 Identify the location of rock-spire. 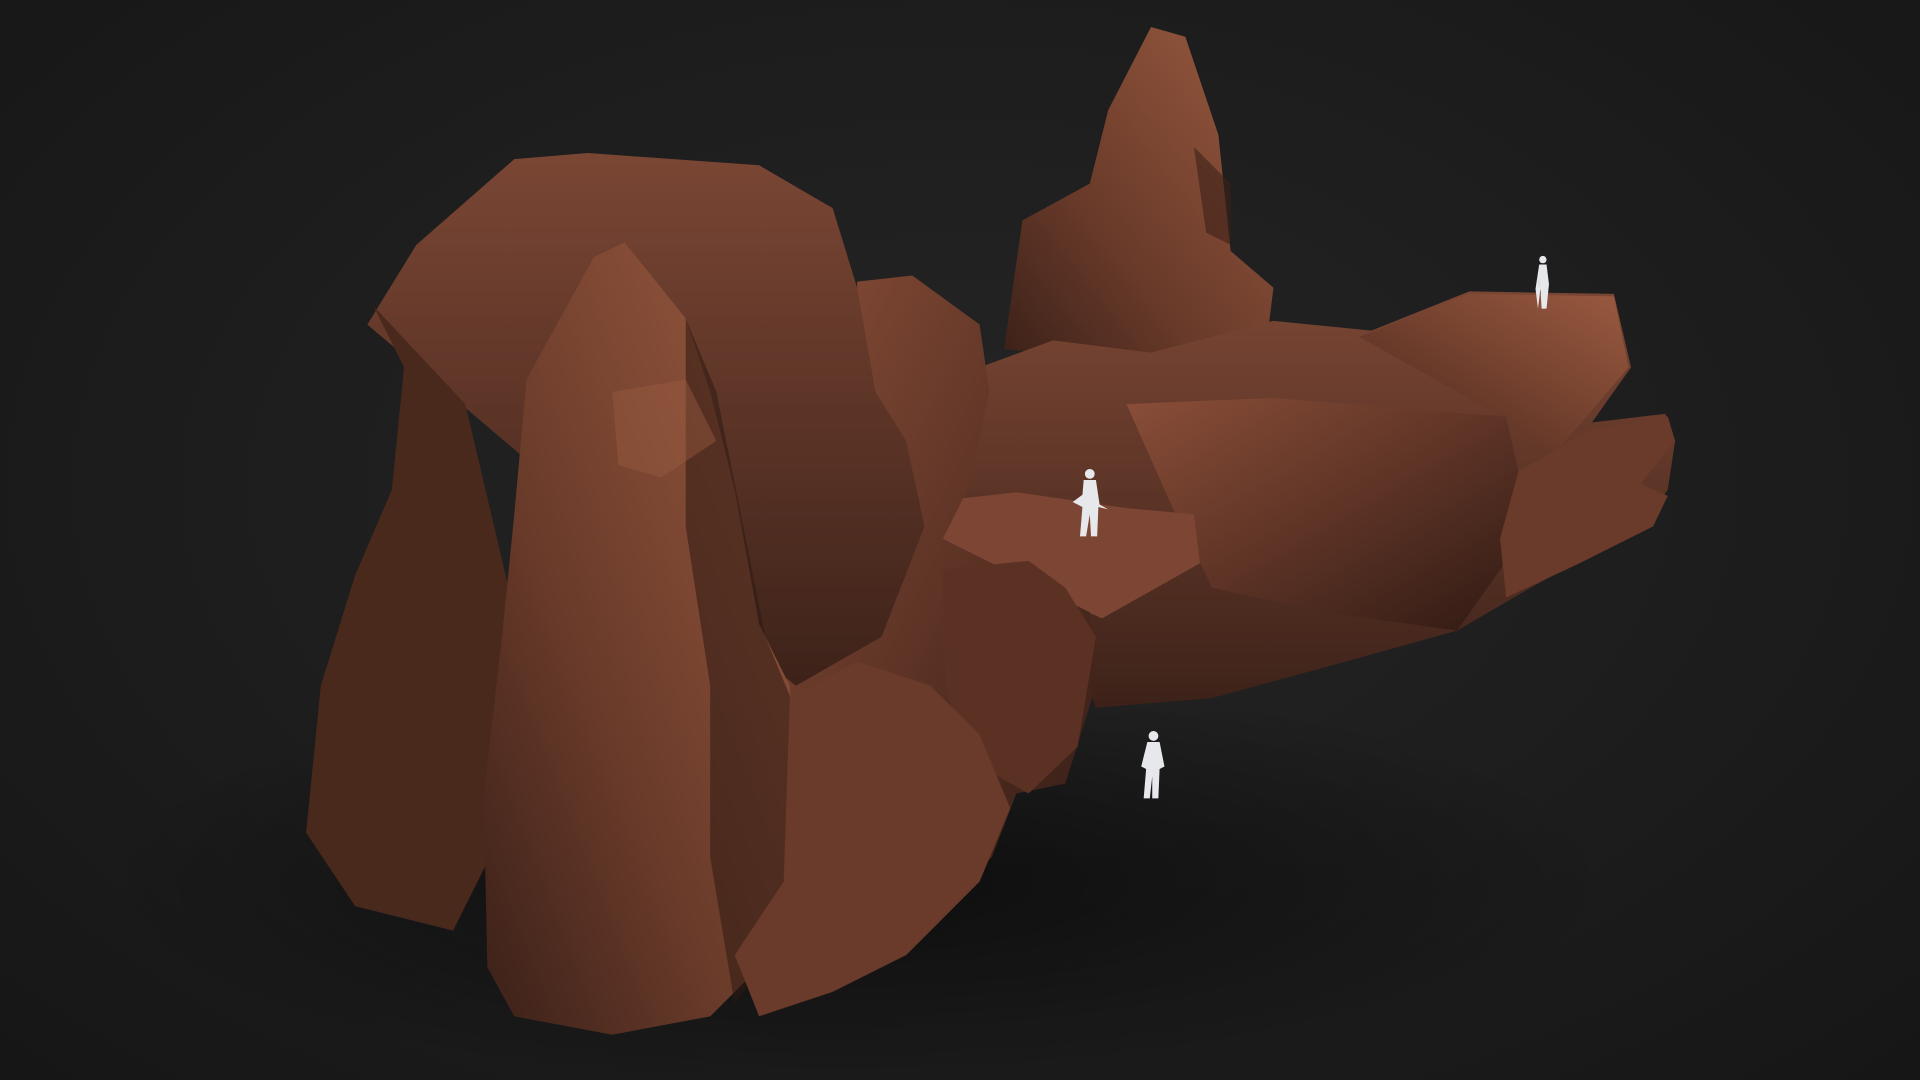
(1139, 197).